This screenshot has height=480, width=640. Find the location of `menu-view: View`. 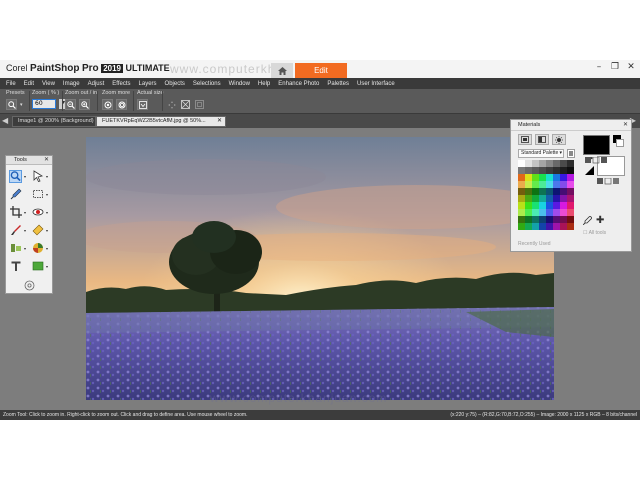

menu-view: View is located at coordinates (48, 84).